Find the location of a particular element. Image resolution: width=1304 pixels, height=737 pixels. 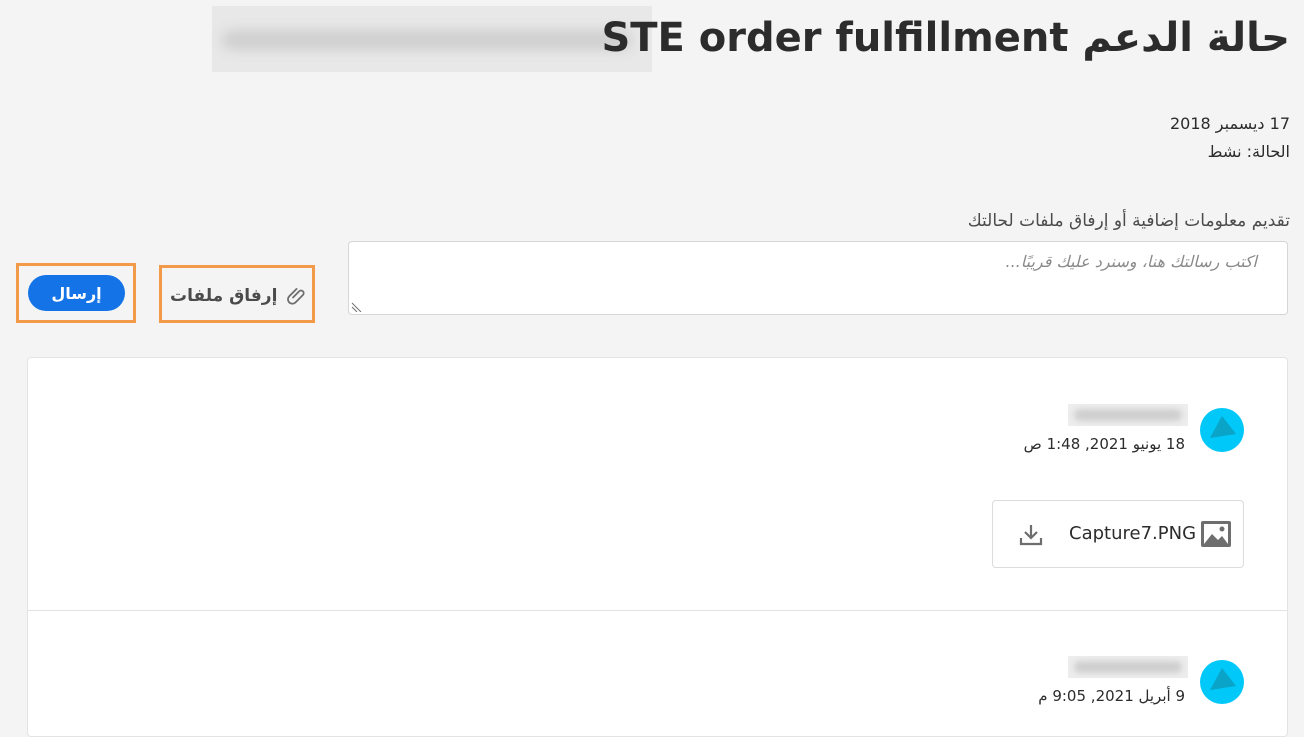

case-date: 17 ديسمبر 2018 is located at coordinates (1229, 123).